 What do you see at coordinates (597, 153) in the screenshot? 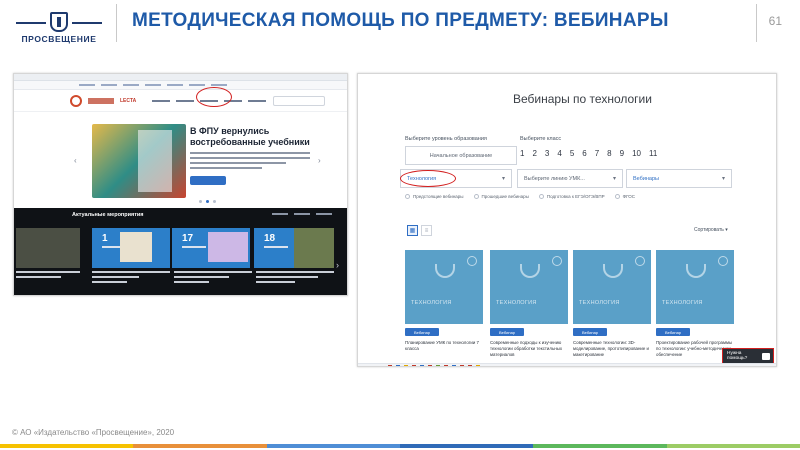
I see `grade-option: 7` at bounding box center [597, 153].